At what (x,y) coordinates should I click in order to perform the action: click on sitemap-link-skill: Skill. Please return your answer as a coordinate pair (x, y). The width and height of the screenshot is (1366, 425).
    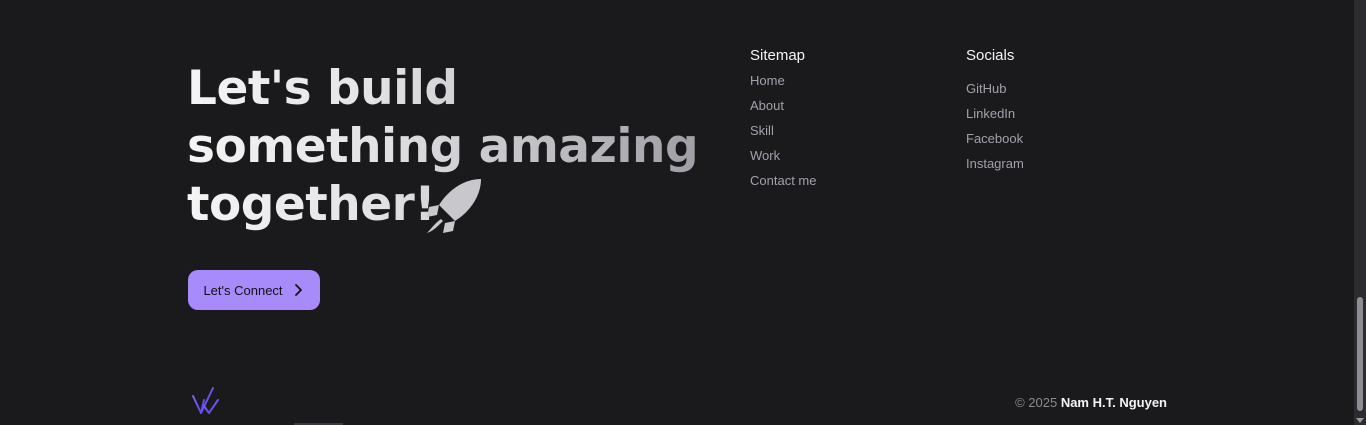
    Looking at the image, I should click on (783, 130).